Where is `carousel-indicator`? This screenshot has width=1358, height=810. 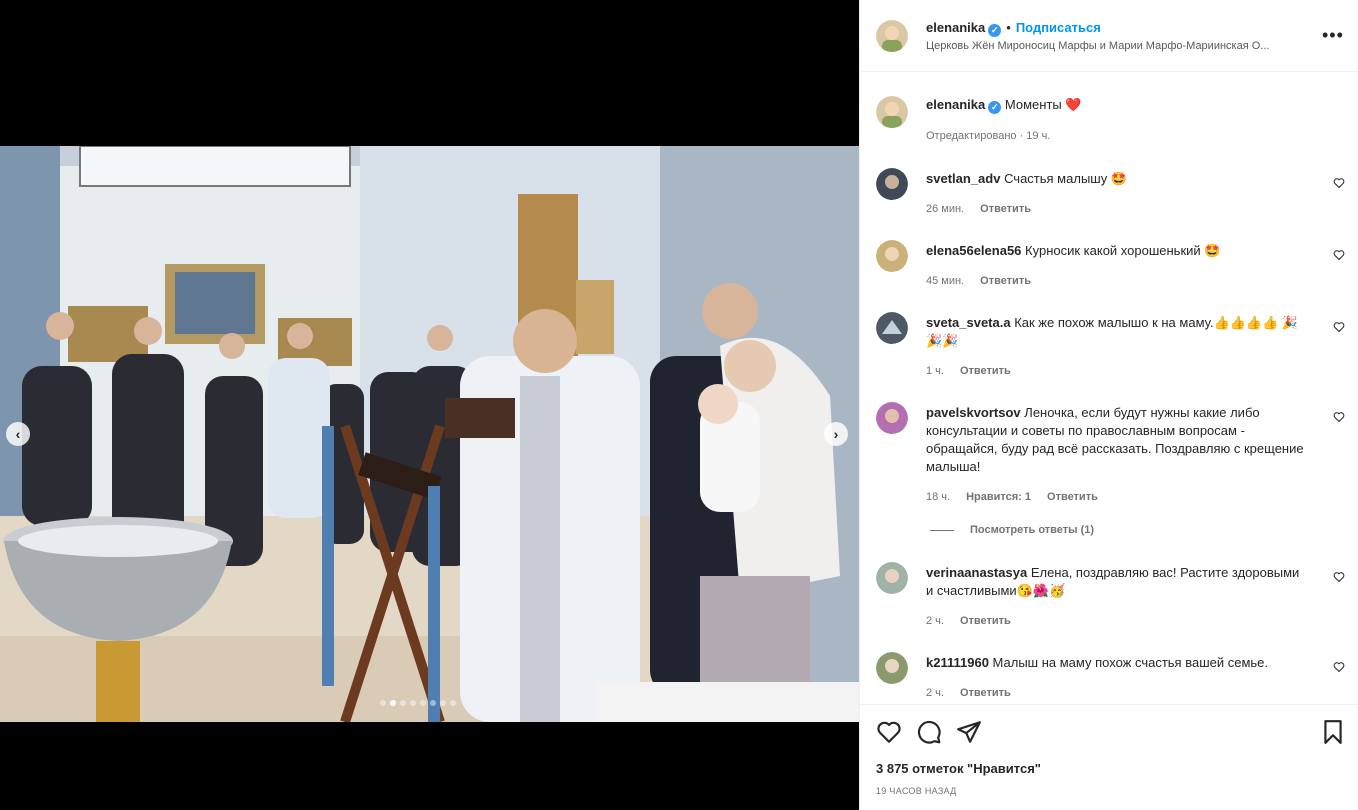 carousel-indicator is located at coordinates (418, 703).